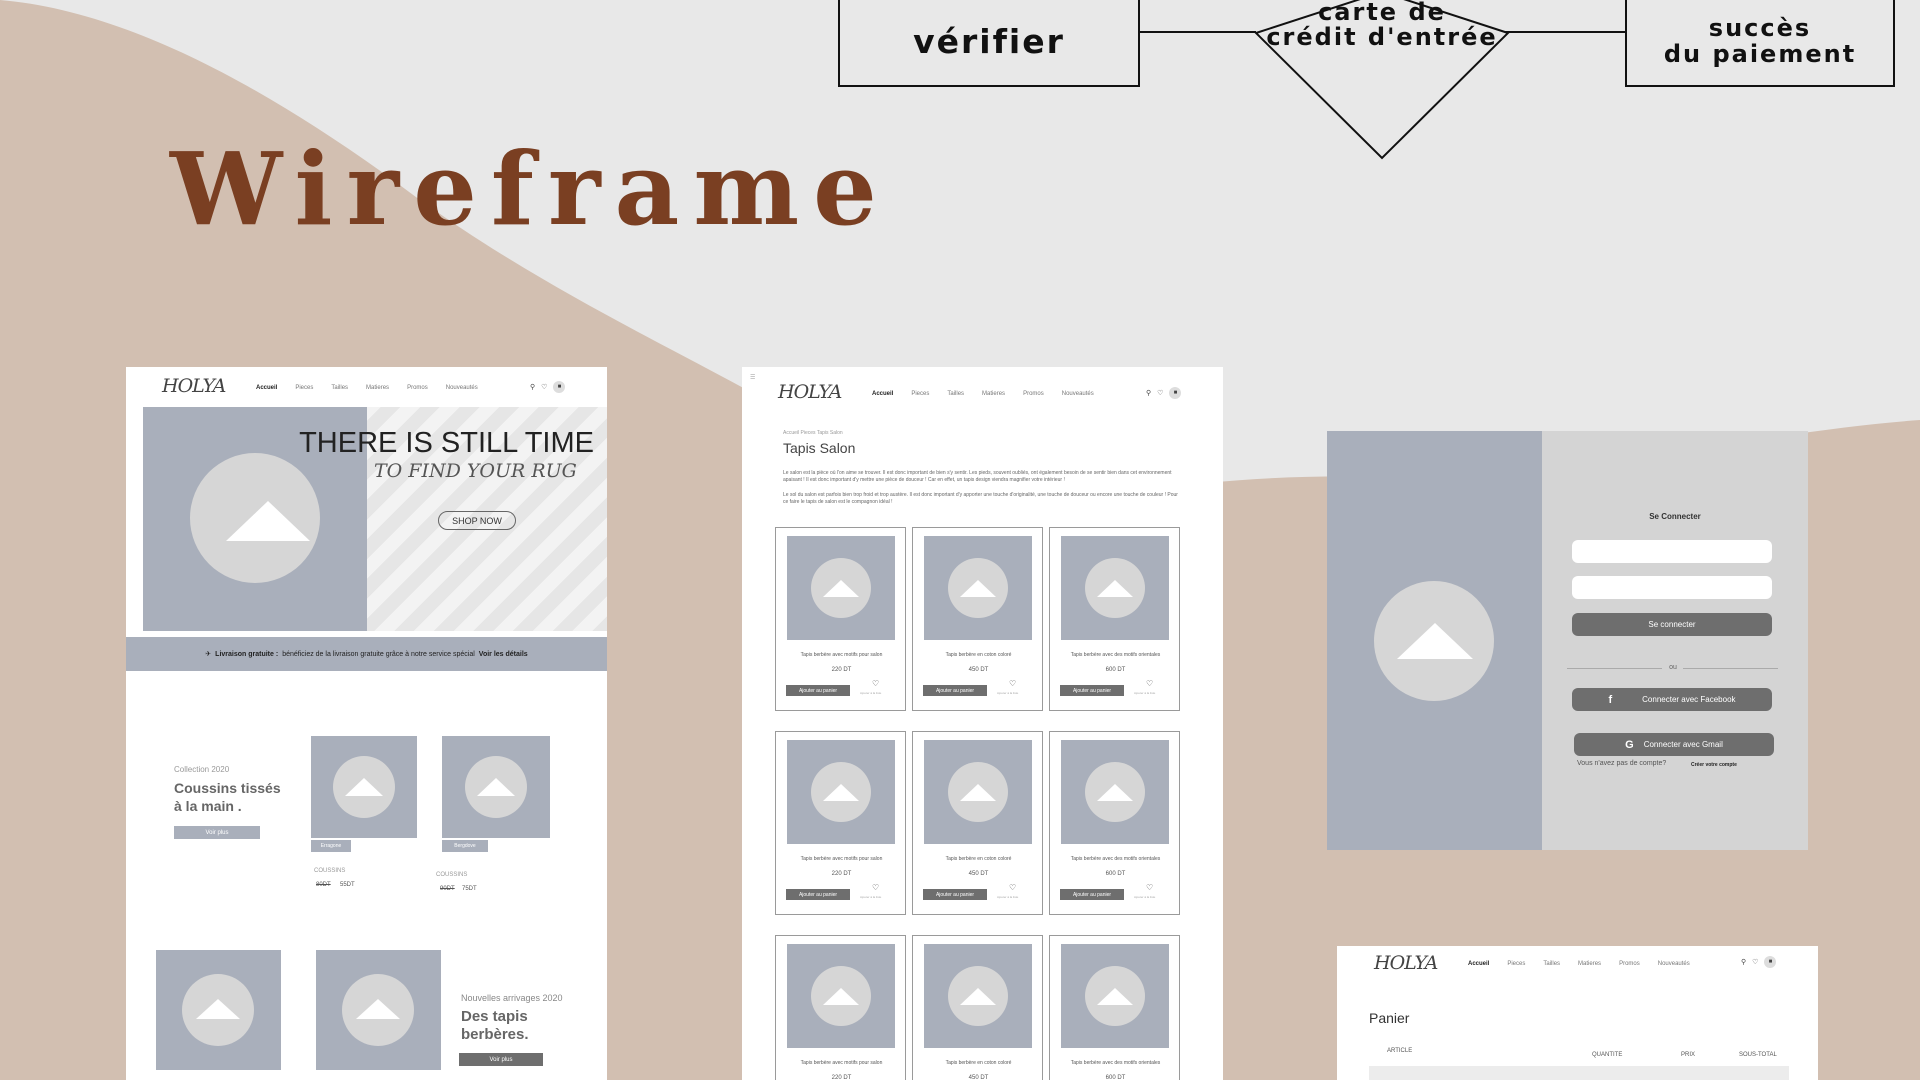 The width and height of the screenshot is (1920, 1080). What do you see at coordinates (1689, 699) in the screenshot?
I see `facebook-label: Connecter avec Facebook` at bounding box center [1689, 699].